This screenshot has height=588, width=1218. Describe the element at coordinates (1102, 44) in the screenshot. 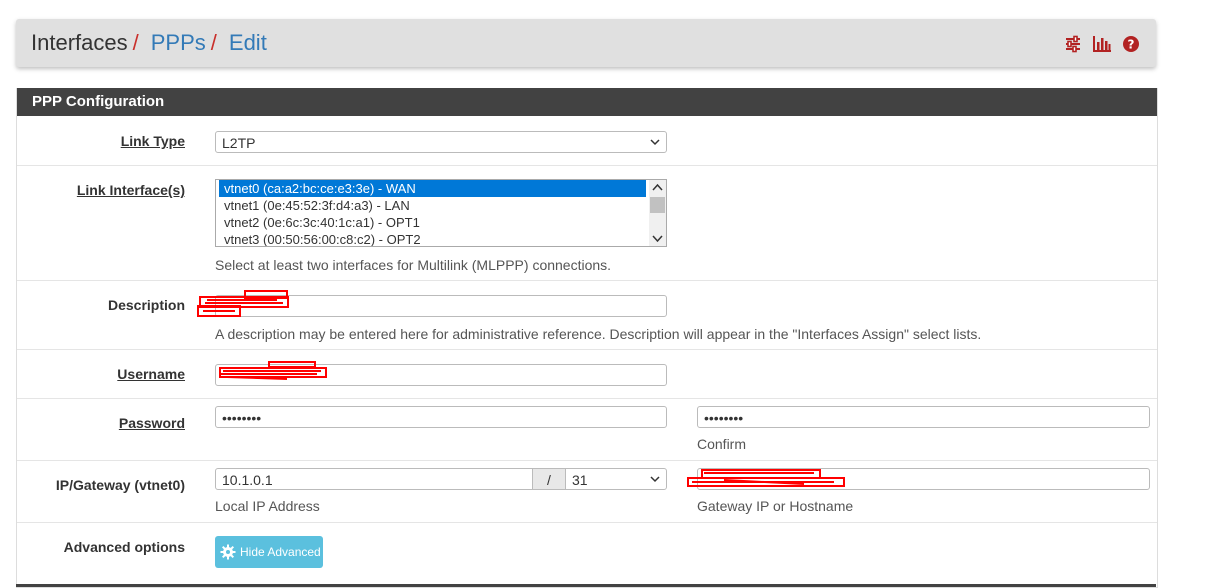

I see `bar-chart-icon` at that location.